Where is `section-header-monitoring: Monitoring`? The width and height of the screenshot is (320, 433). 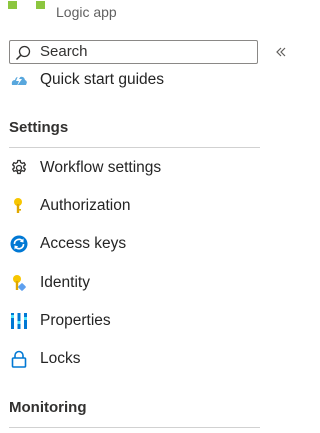 section-header-monitoring: Monitoring is located at coordinates (48, 407).